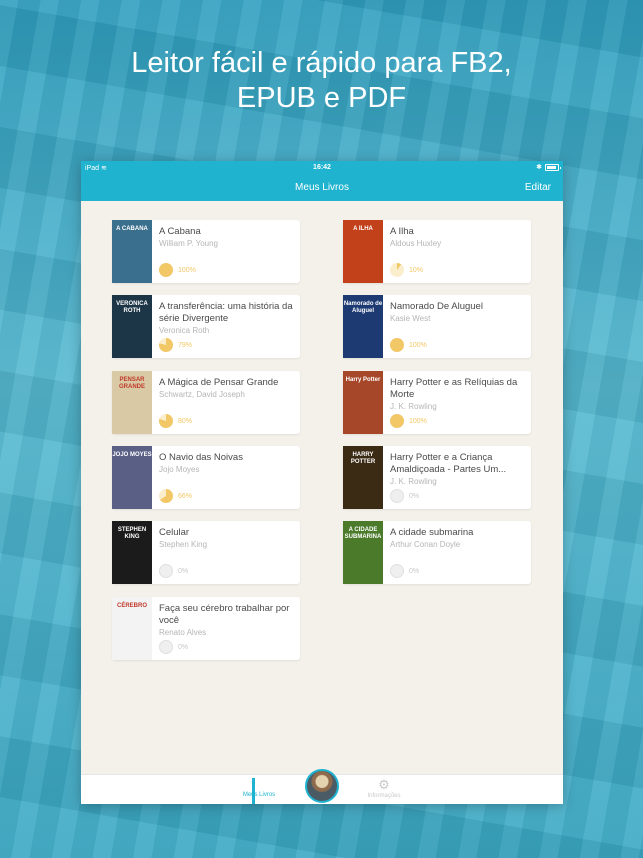 This screenshot has width=643, height=858. I want to click on book-card: STEPHEN KING Celular Stephen King 0%, so click(206, 552).